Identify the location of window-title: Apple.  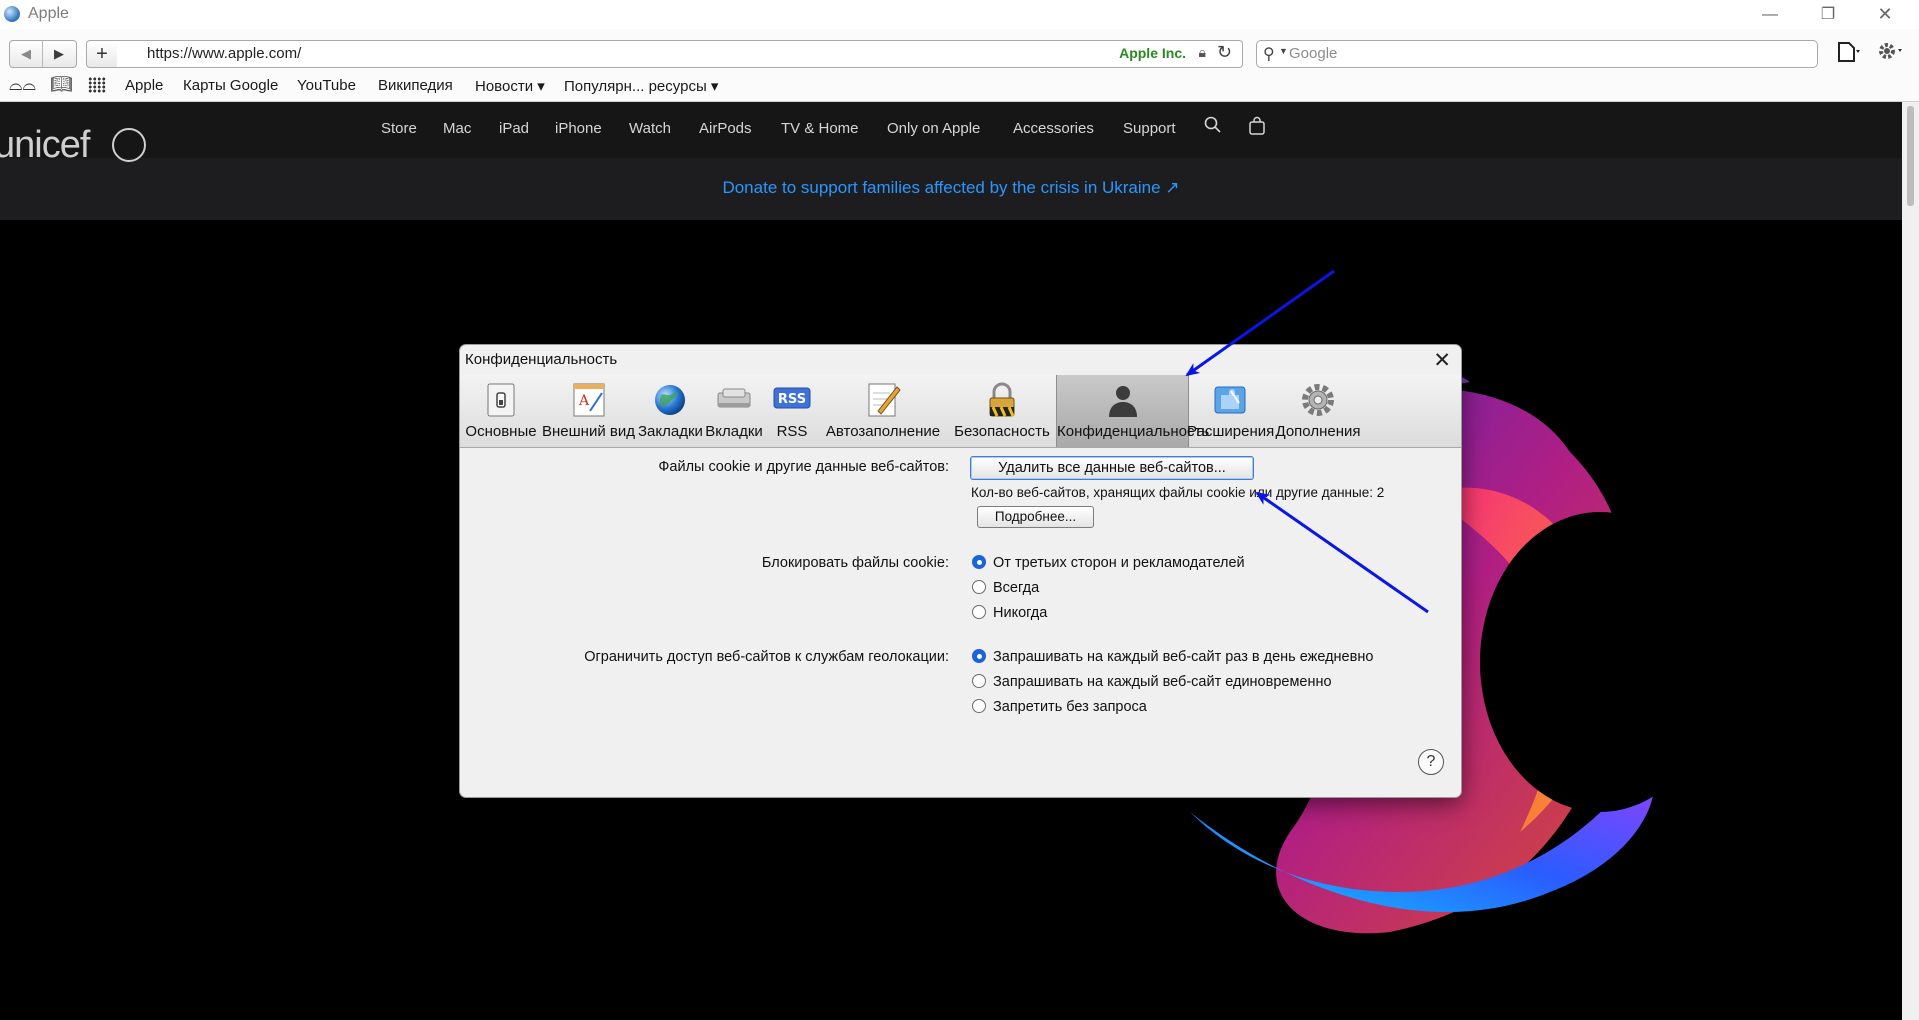
(48, 13).